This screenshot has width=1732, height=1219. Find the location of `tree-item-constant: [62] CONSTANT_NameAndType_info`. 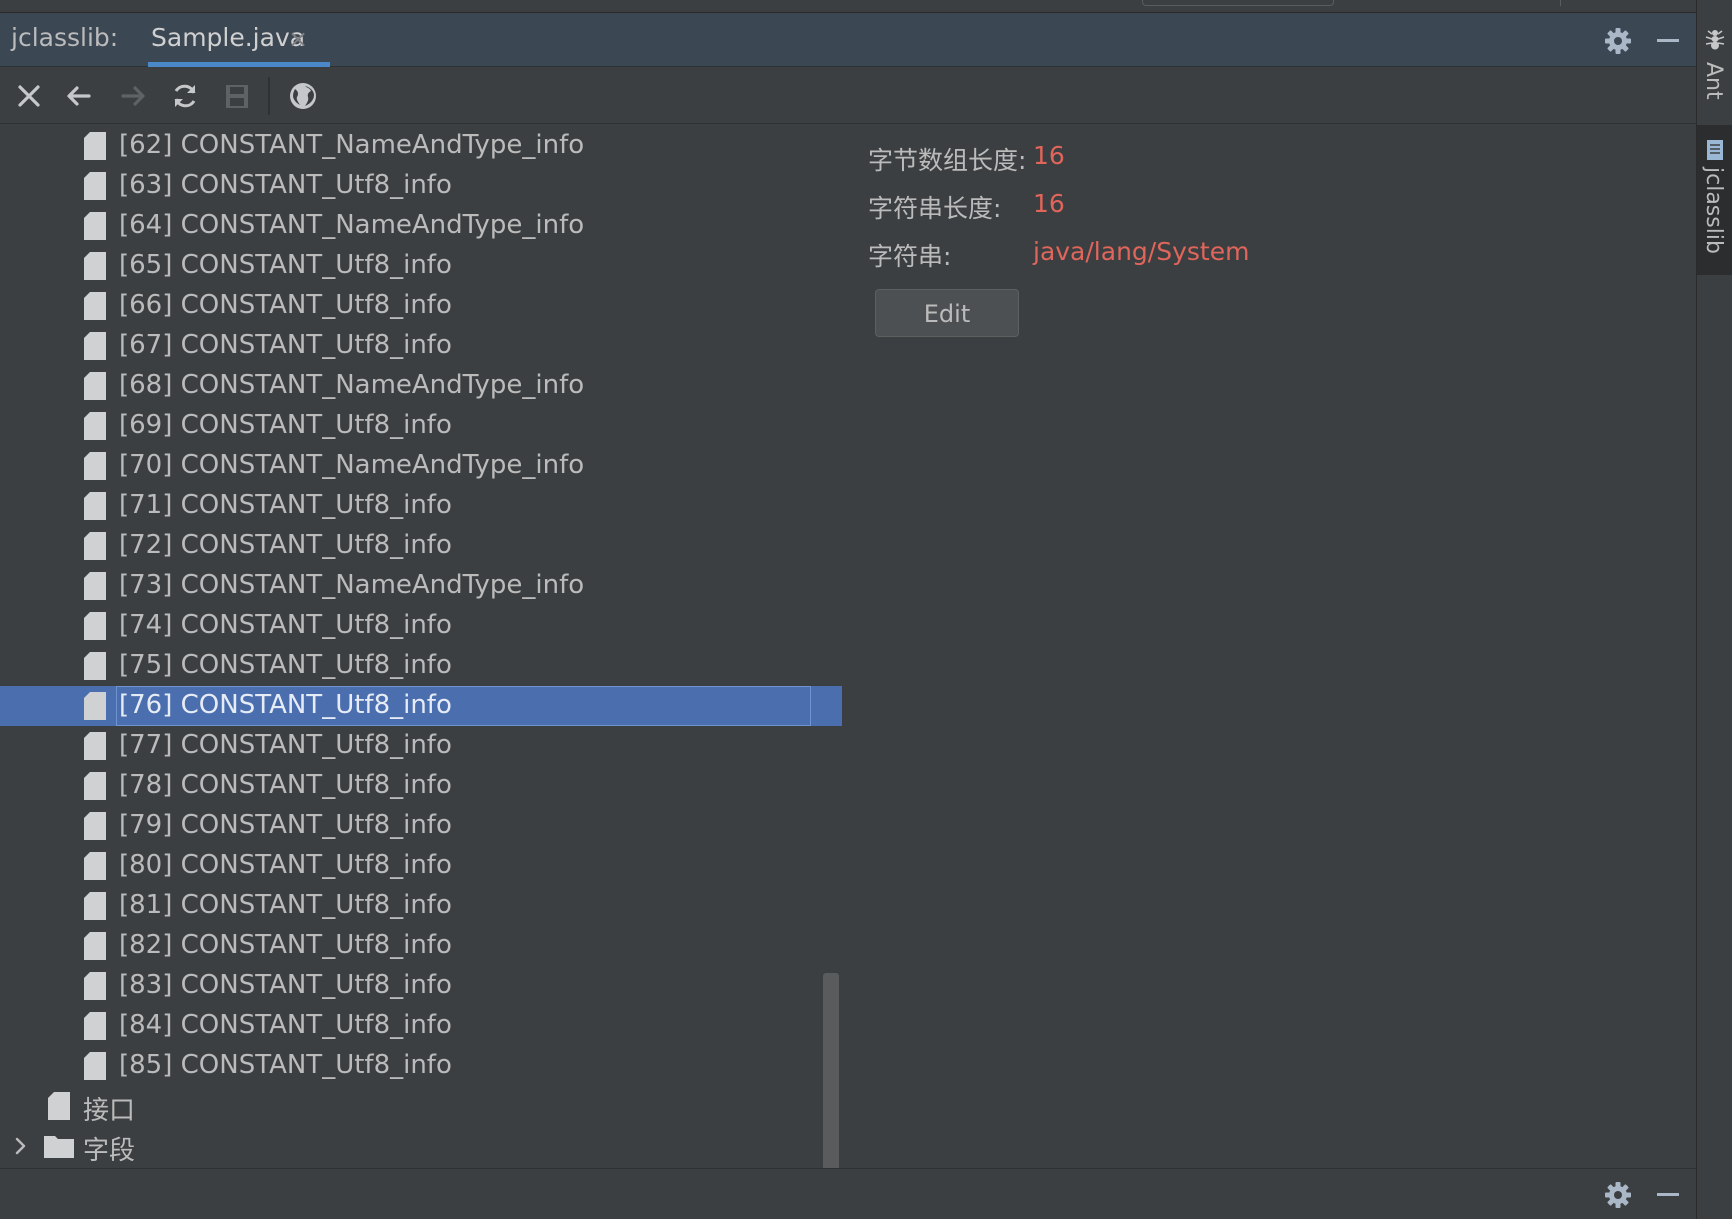

tree-item-constant: [62] CONSTANT_NameAndType_info is located at coordinates (421, 146).